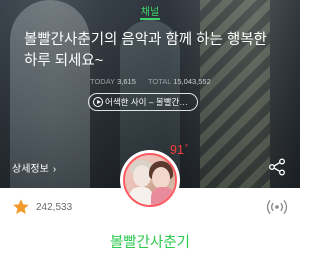  Describe the element at coordinates (103, 81) in the screenshot. I see `today-label: TODAY` at that location.